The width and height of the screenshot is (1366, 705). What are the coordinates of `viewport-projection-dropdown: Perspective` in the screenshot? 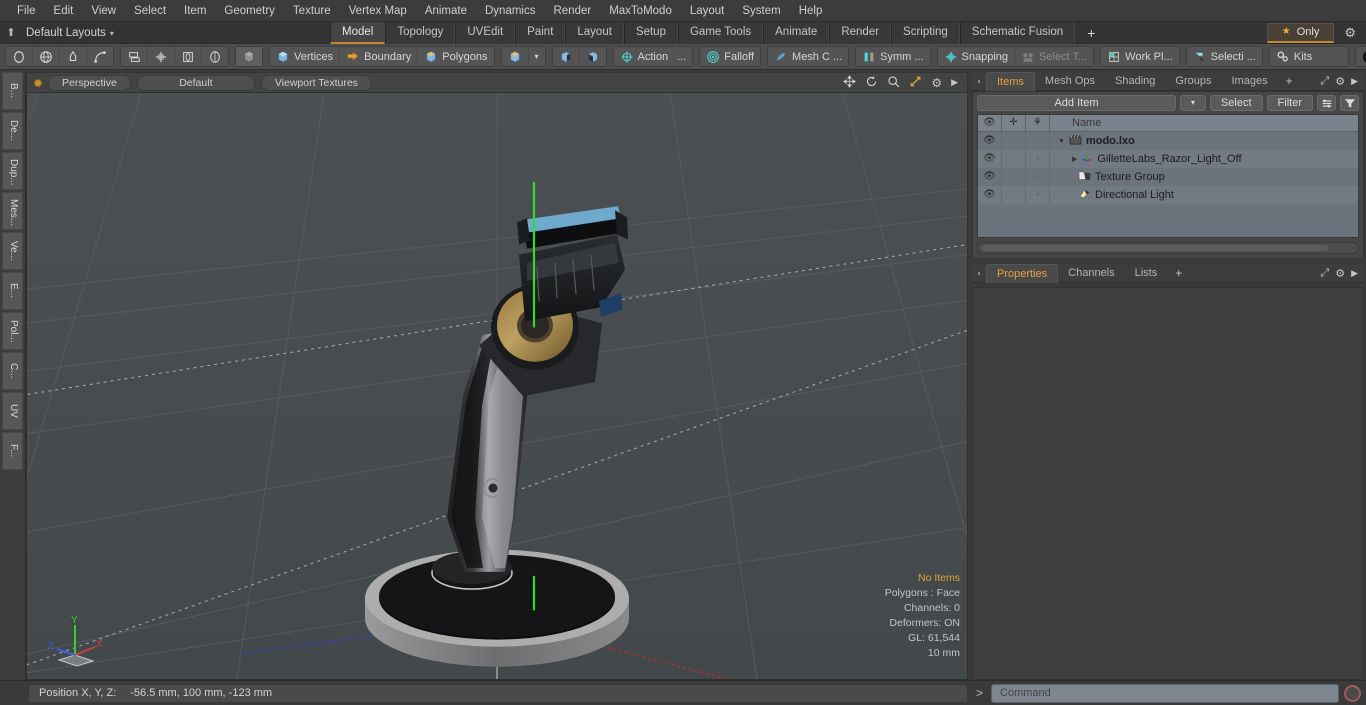 It's located at (89, 82).